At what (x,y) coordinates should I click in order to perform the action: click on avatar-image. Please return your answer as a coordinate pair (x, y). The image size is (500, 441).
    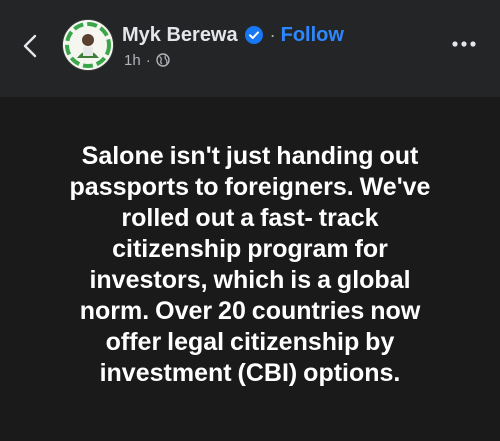
    Looking at the image, I should click on (88, 45).